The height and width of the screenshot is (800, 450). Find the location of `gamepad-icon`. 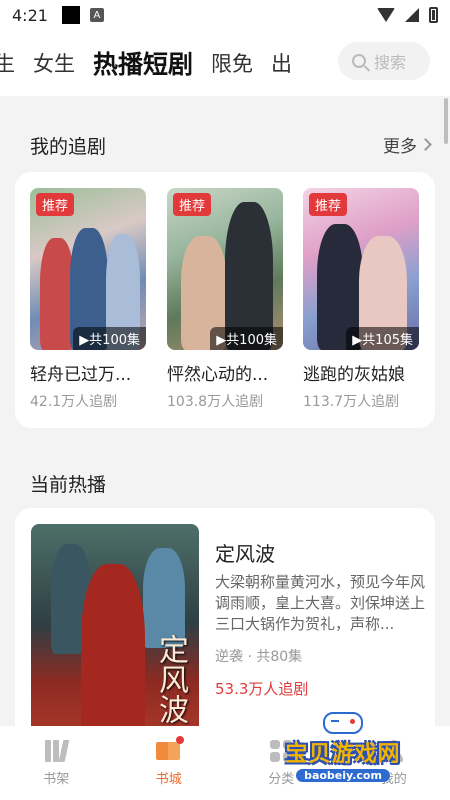

gamepad-icon is located at coordinates (343, 723).